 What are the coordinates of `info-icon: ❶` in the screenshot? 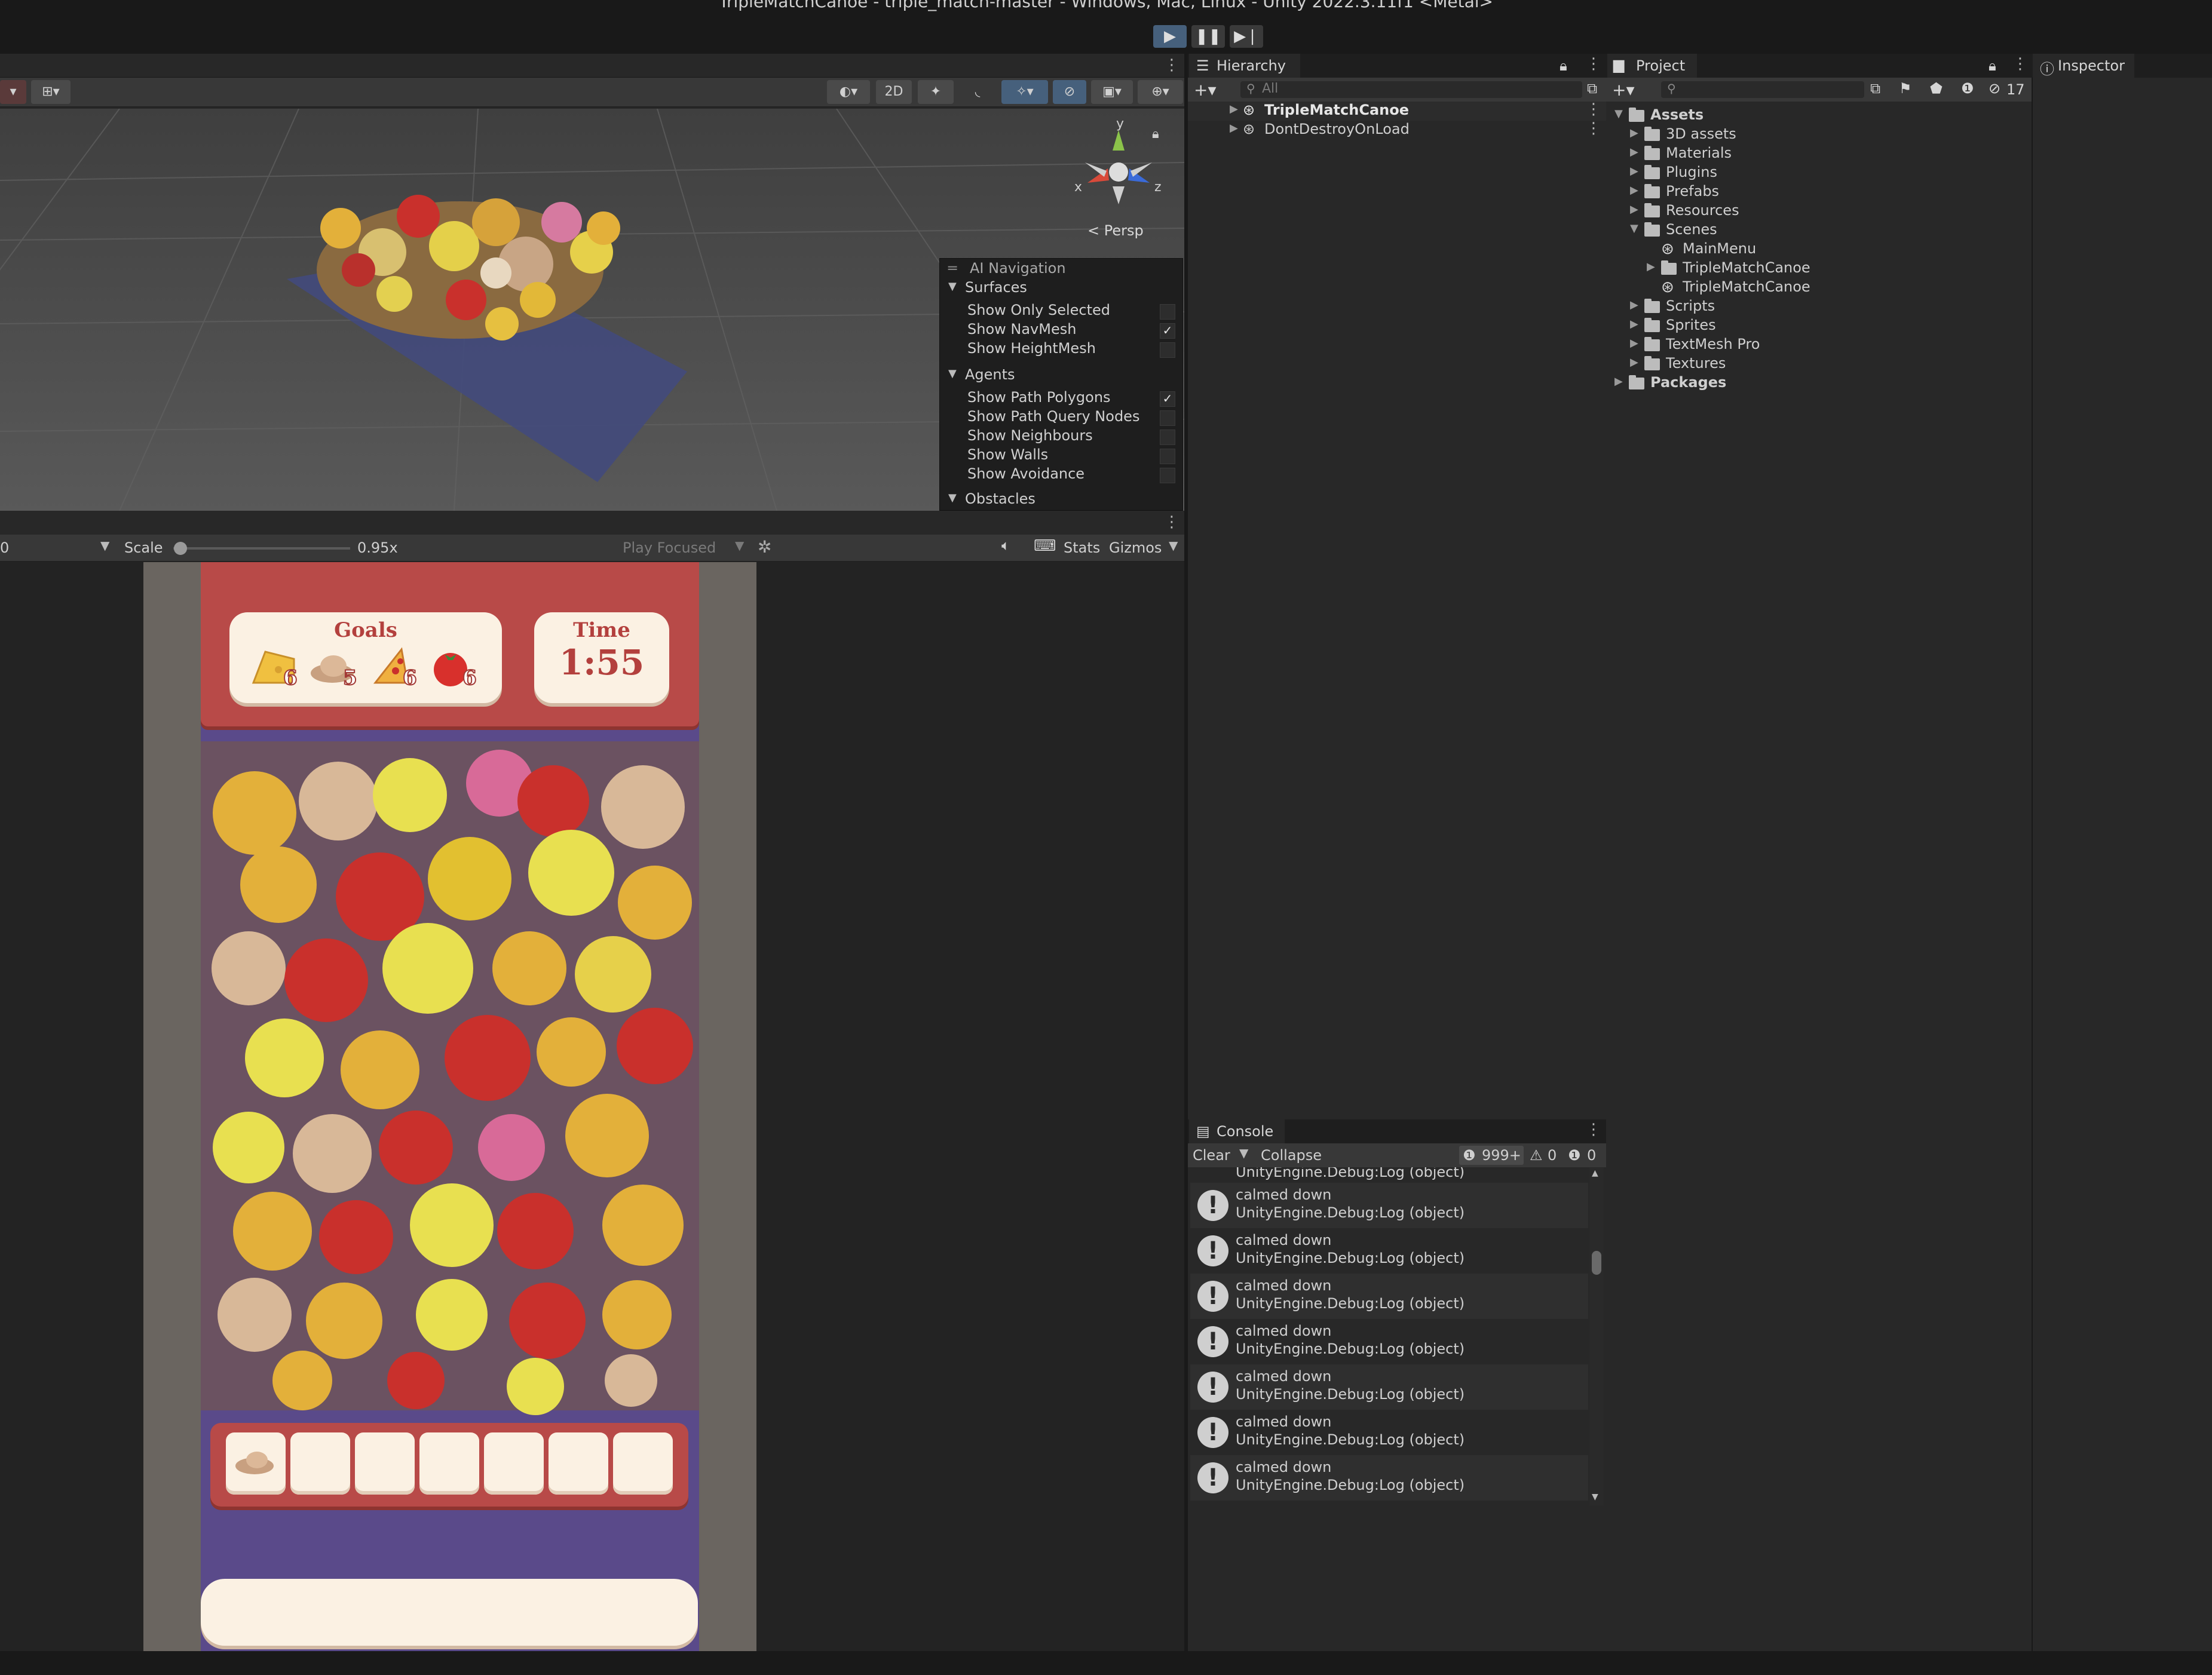 It's located at (1967, 89).